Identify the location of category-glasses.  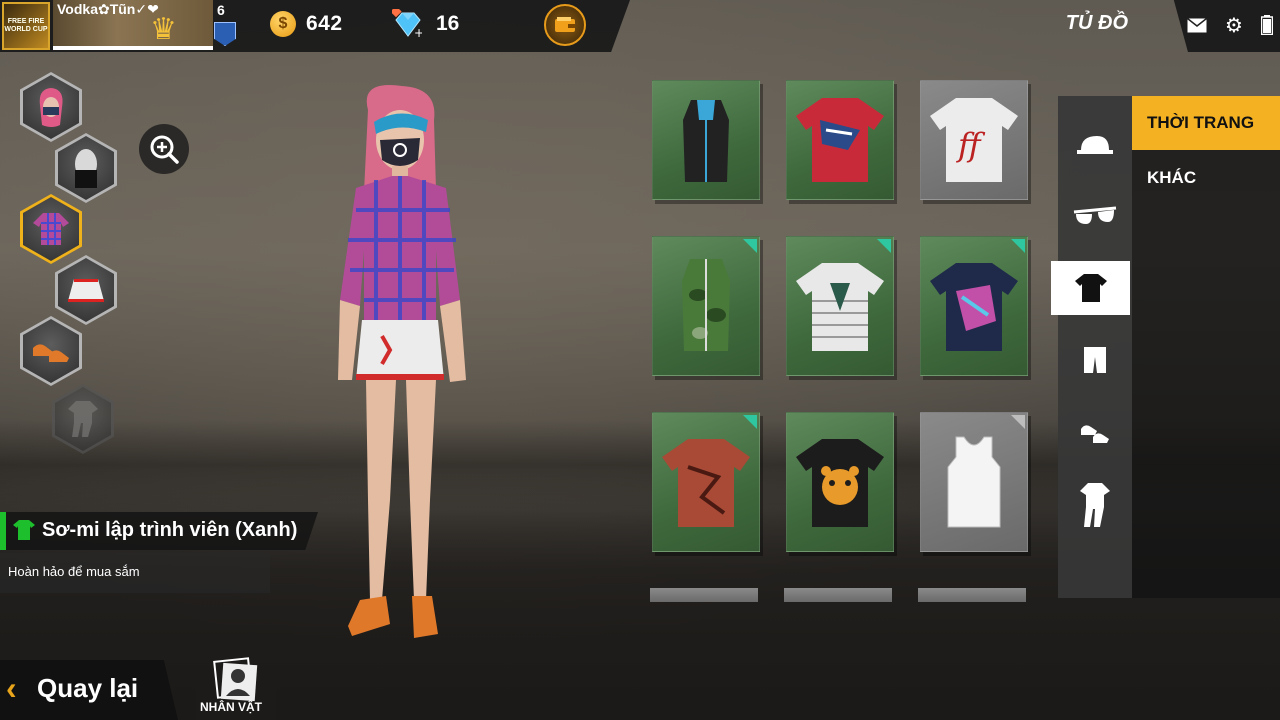
(1095, 217).